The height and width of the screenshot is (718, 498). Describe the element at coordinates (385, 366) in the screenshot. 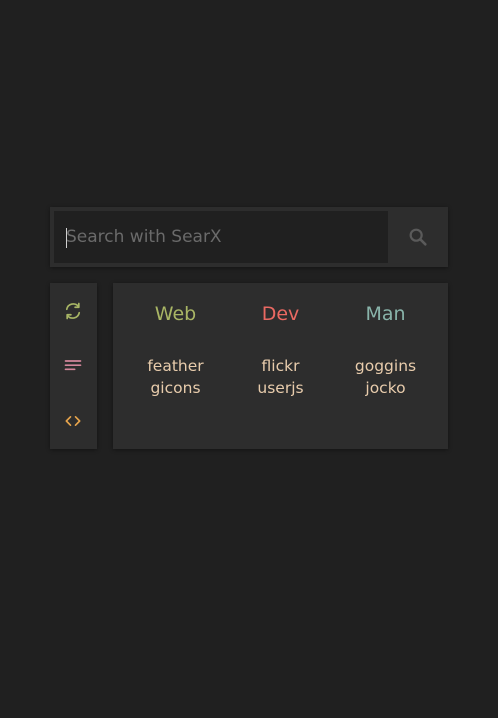

I see `link-goggins: goggins` at that location.